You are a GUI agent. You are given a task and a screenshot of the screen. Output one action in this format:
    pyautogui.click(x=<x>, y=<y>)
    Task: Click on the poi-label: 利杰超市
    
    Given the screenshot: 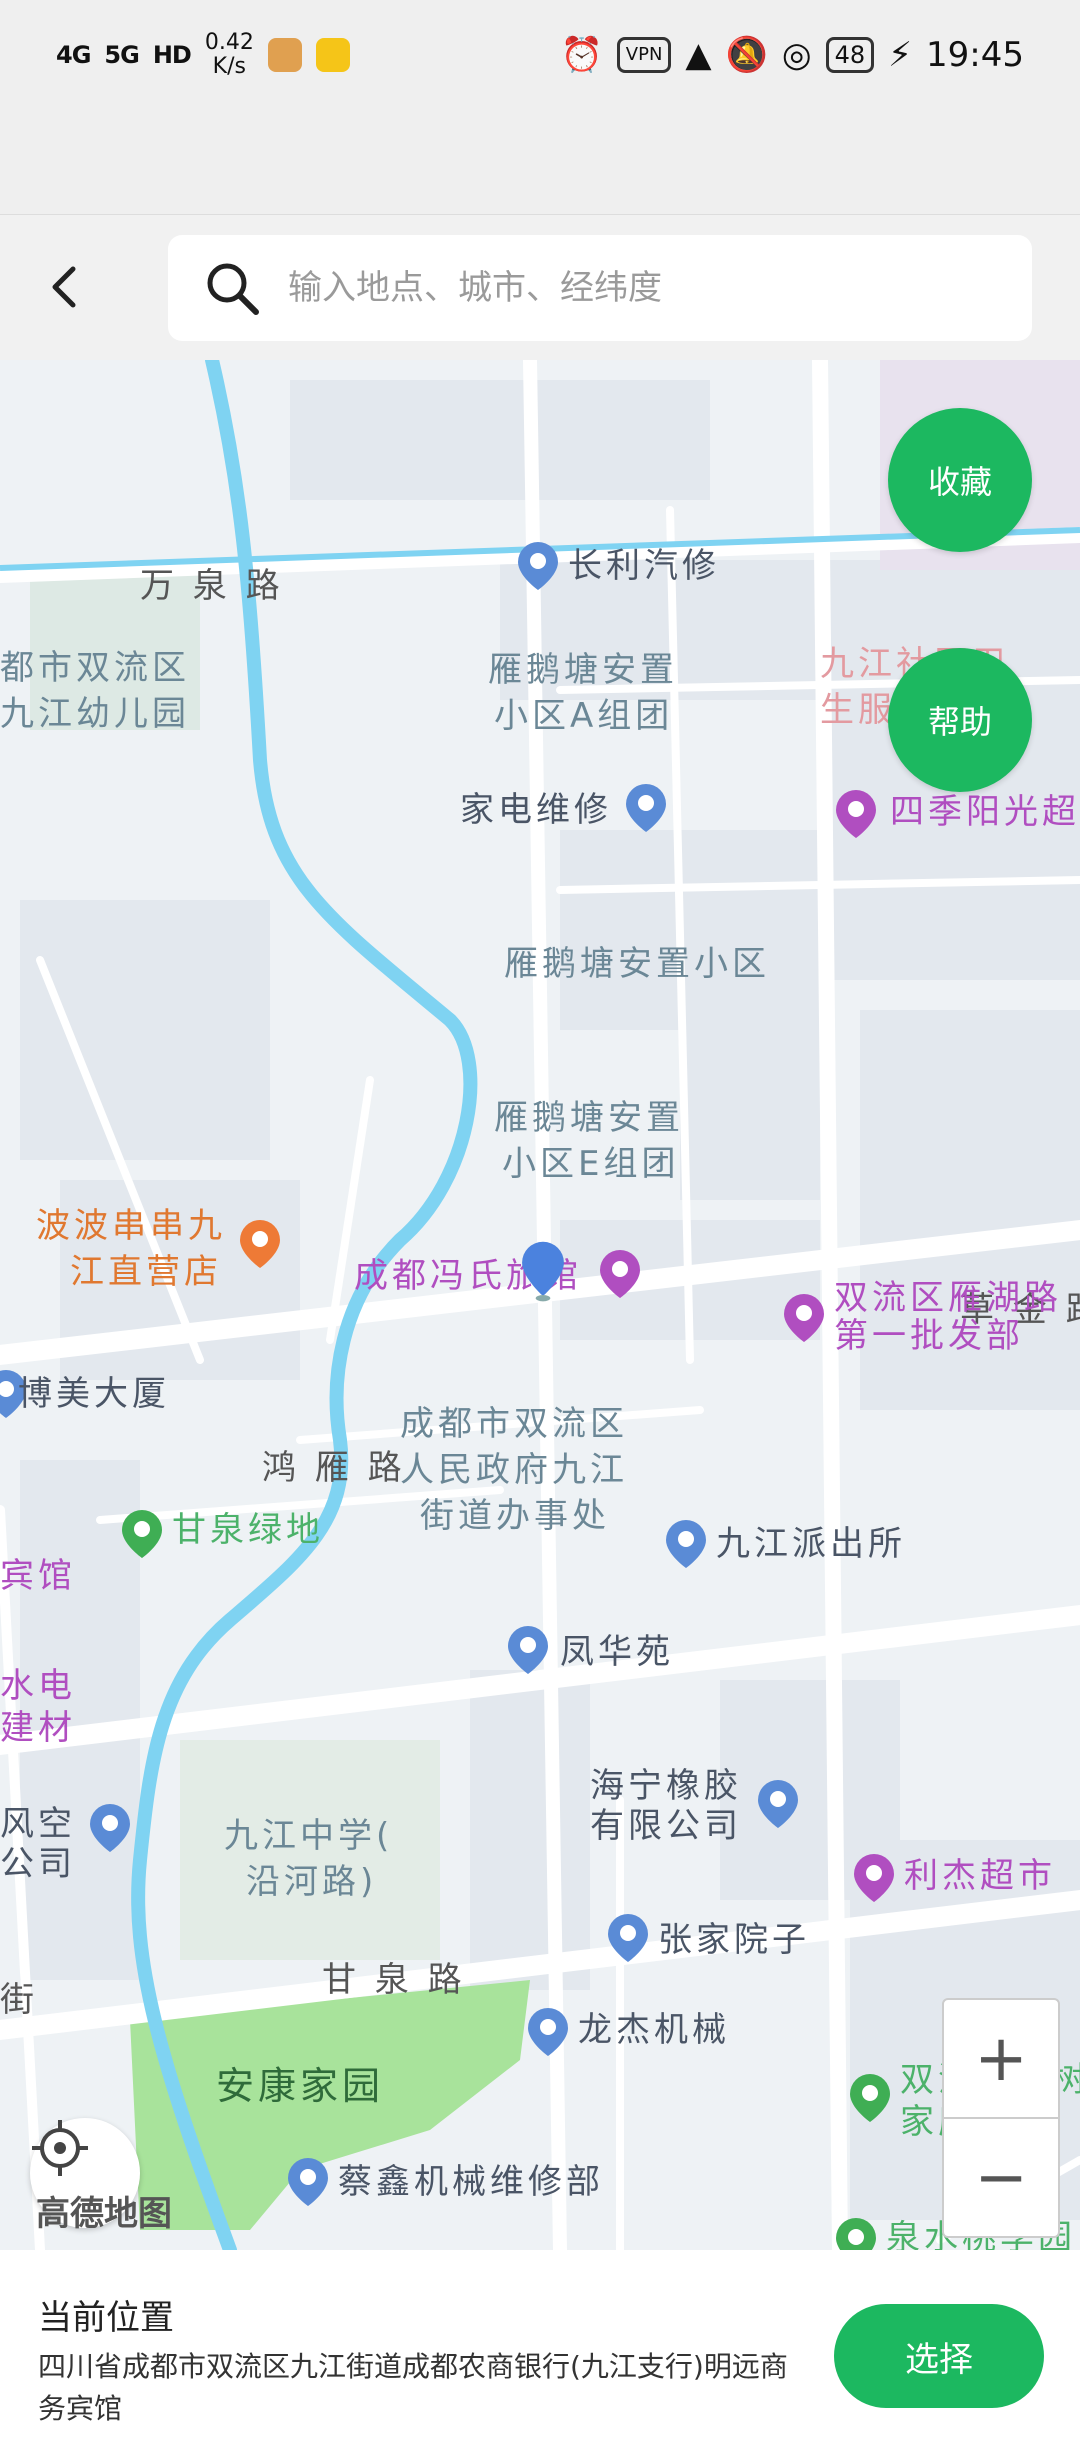 What is the action you would take?
    pyautogui.click(x=980, y=1876)
    